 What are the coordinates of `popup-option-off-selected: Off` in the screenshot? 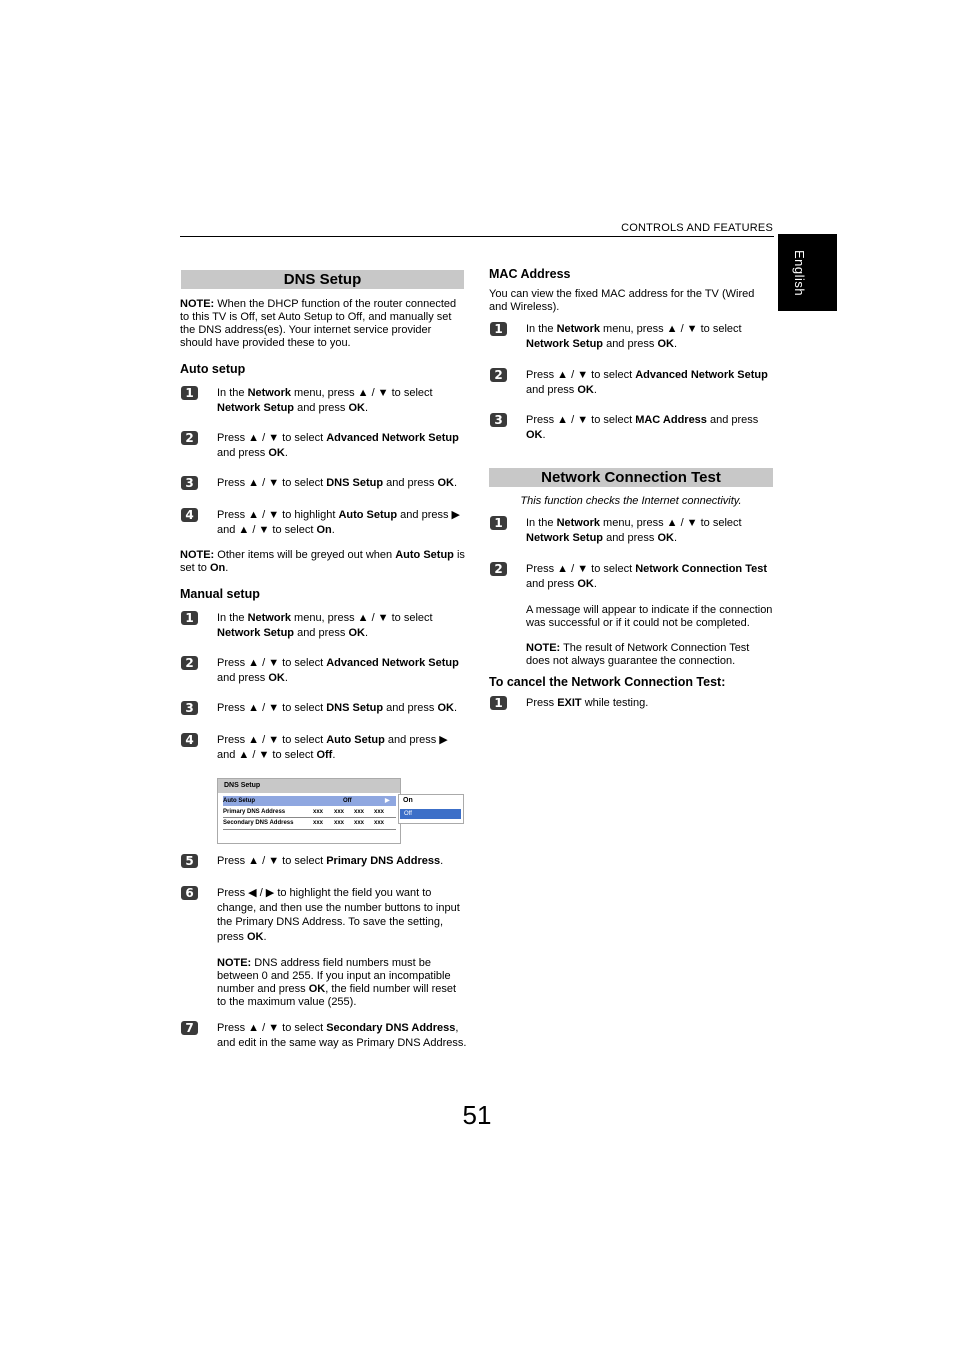 It's located at (430, 814).